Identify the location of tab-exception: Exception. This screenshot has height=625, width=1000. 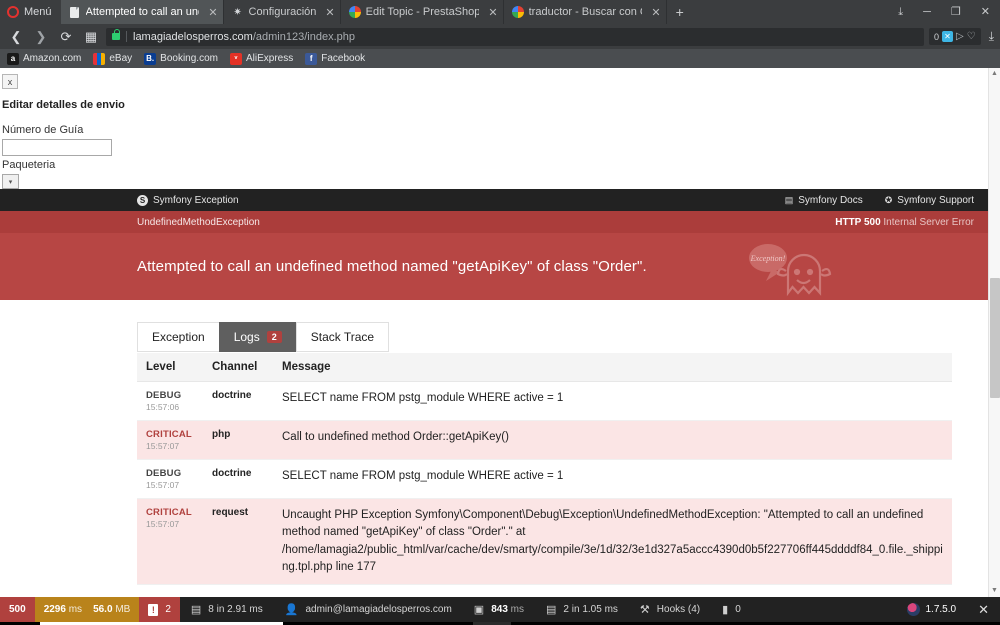
(178, 337).